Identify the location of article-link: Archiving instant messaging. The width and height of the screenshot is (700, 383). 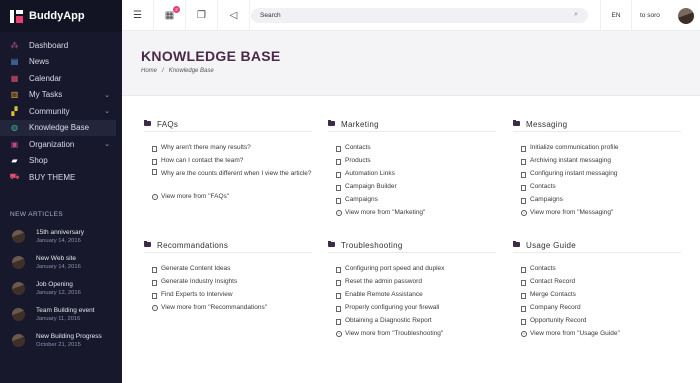
(597, 160).